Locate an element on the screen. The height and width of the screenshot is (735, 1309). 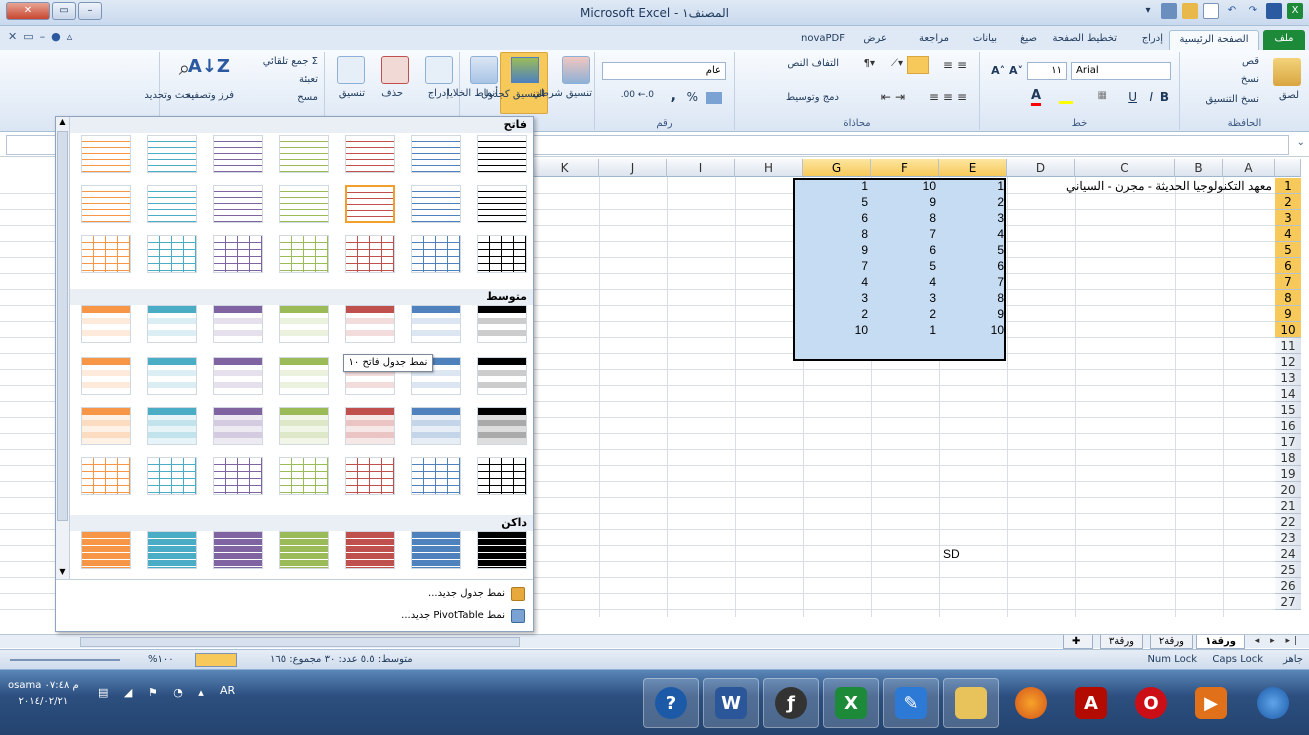
cell-e2: 2 is located at coordinates (973, 202).